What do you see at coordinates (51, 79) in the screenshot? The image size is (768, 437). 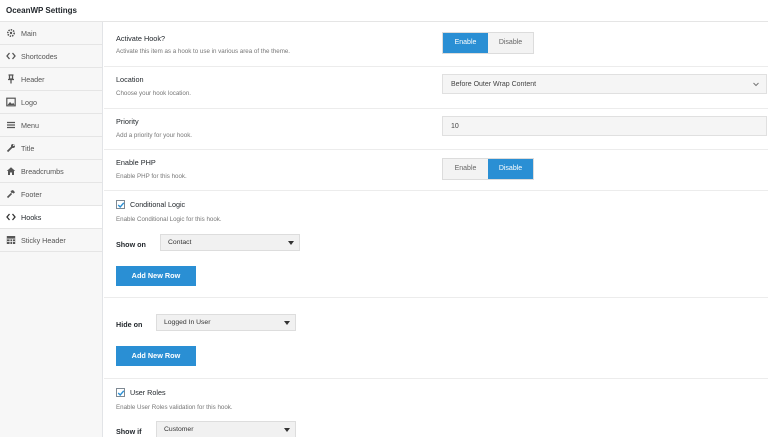 I see `sidebar-item-header: Header` at bounding box center [51, 79].